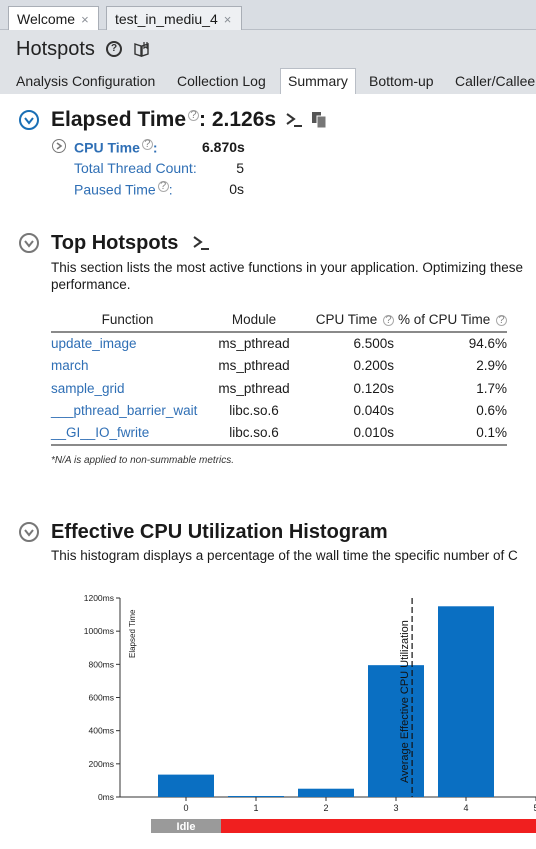  I want to click on metric-thread-count-value: 5, so click(240, 168).